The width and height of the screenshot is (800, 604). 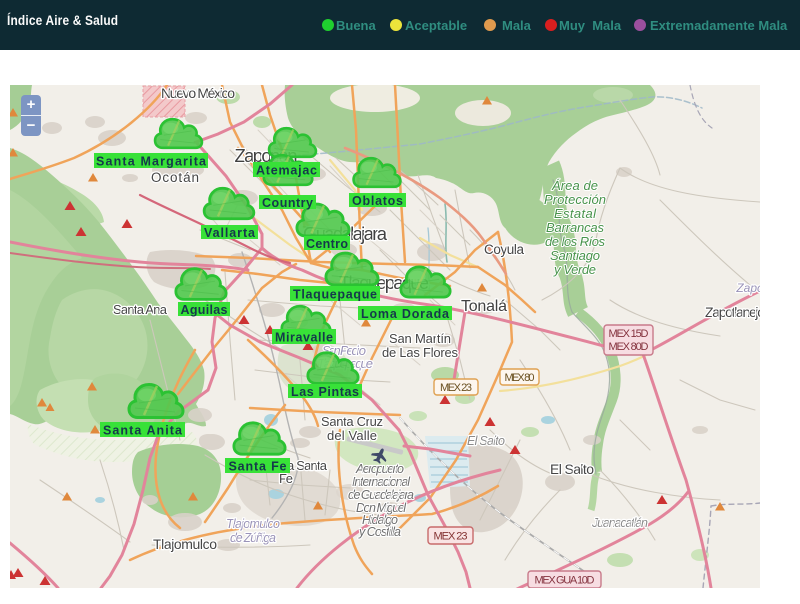 I want to click on svg-text: Juanacatlán, so click(x=619, y=523).